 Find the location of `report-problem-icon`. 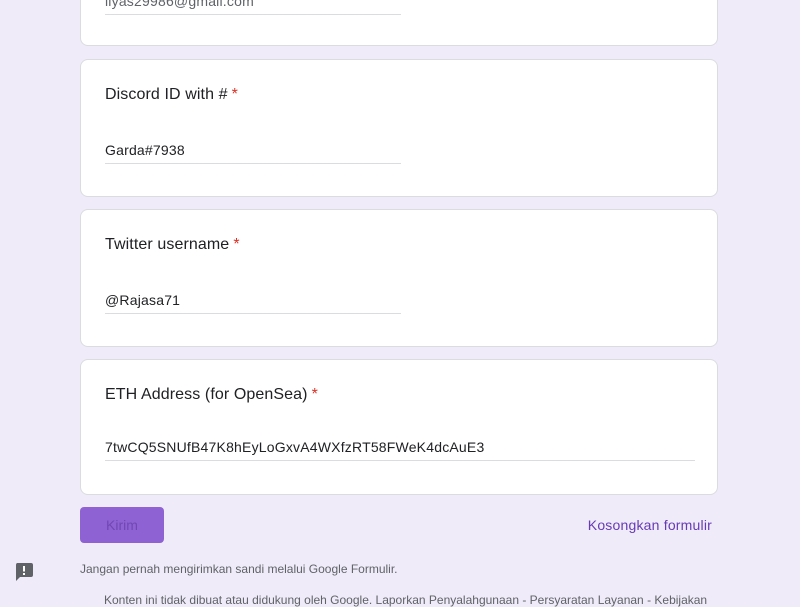

report-problem-icon is located at coordinates (24, 572).